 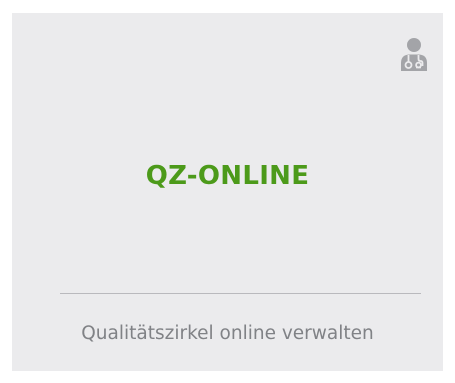 I want to click on tile-subtitle: Qualitätszirkel online verwalten, so click(x=227, y=333).